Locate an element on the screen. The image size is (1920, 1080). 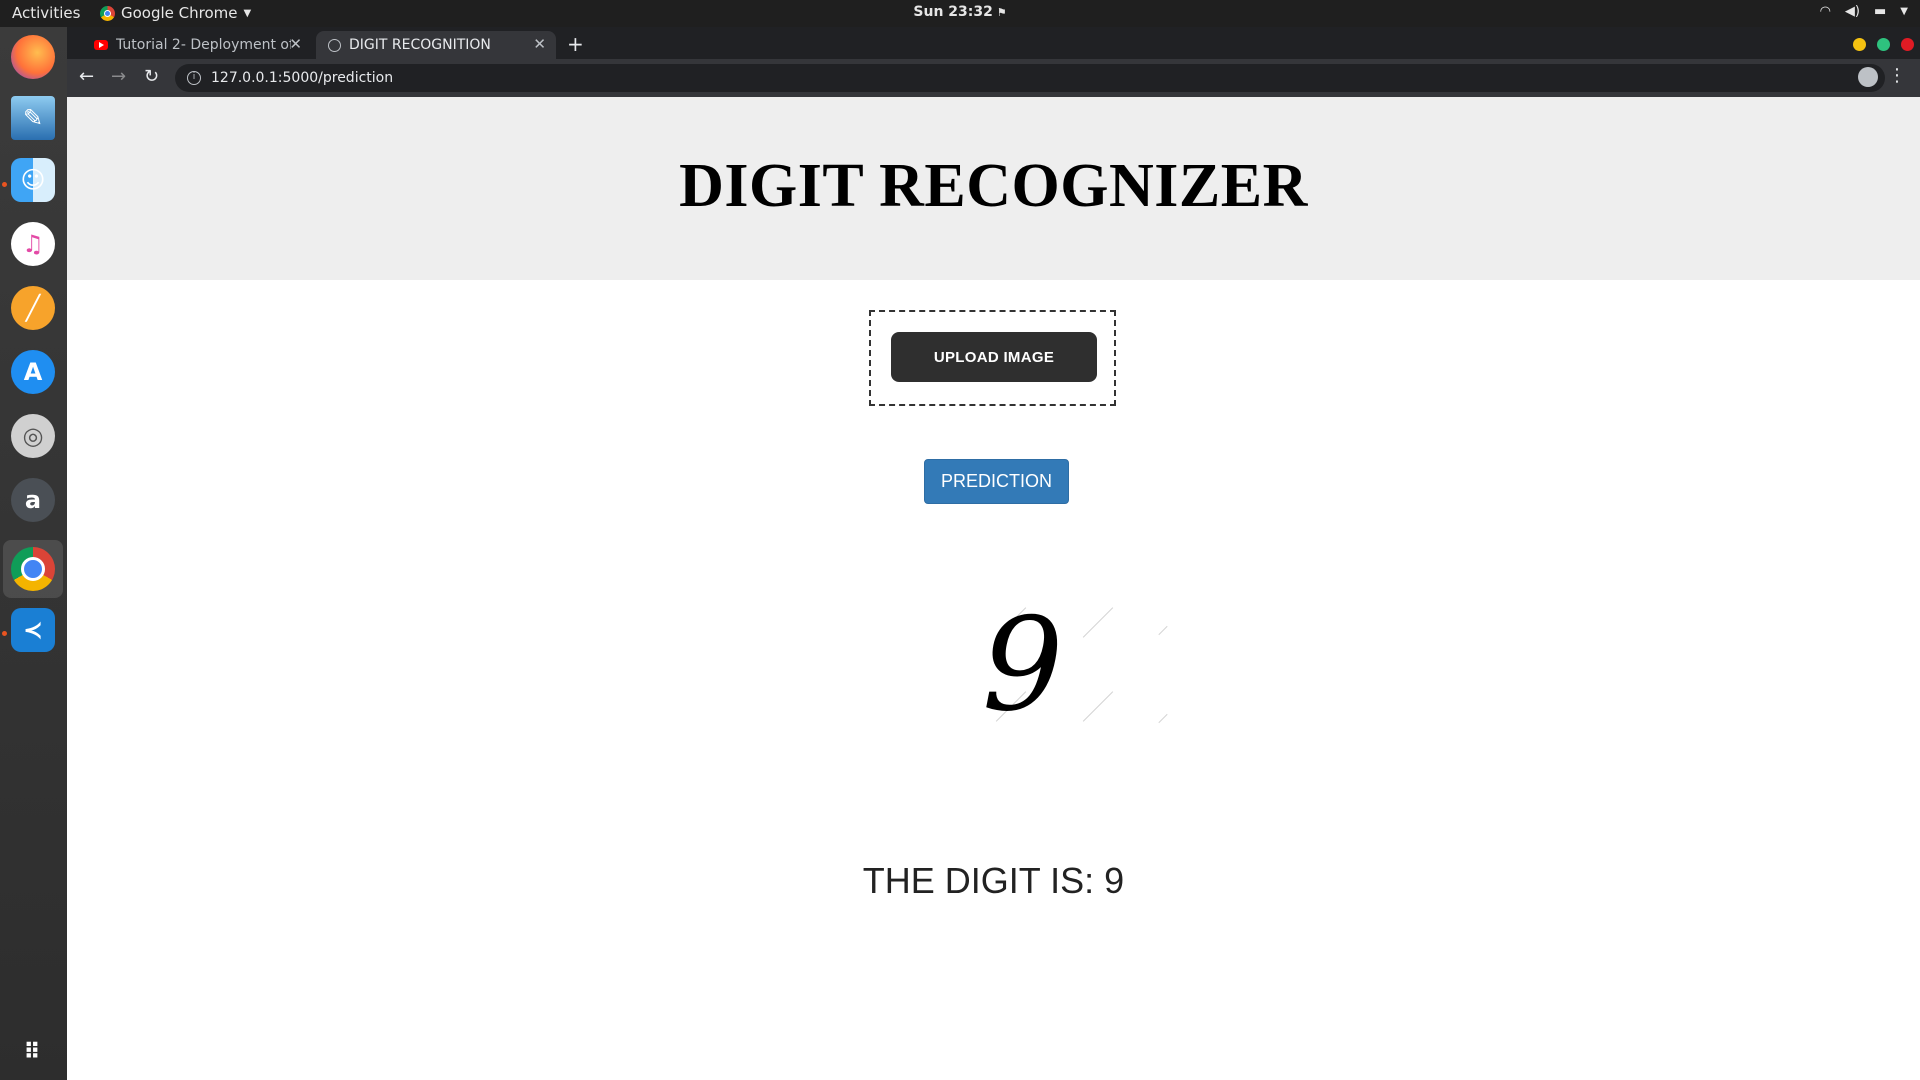
battery-icon: ▬ is located at coordinates (1880, 11).